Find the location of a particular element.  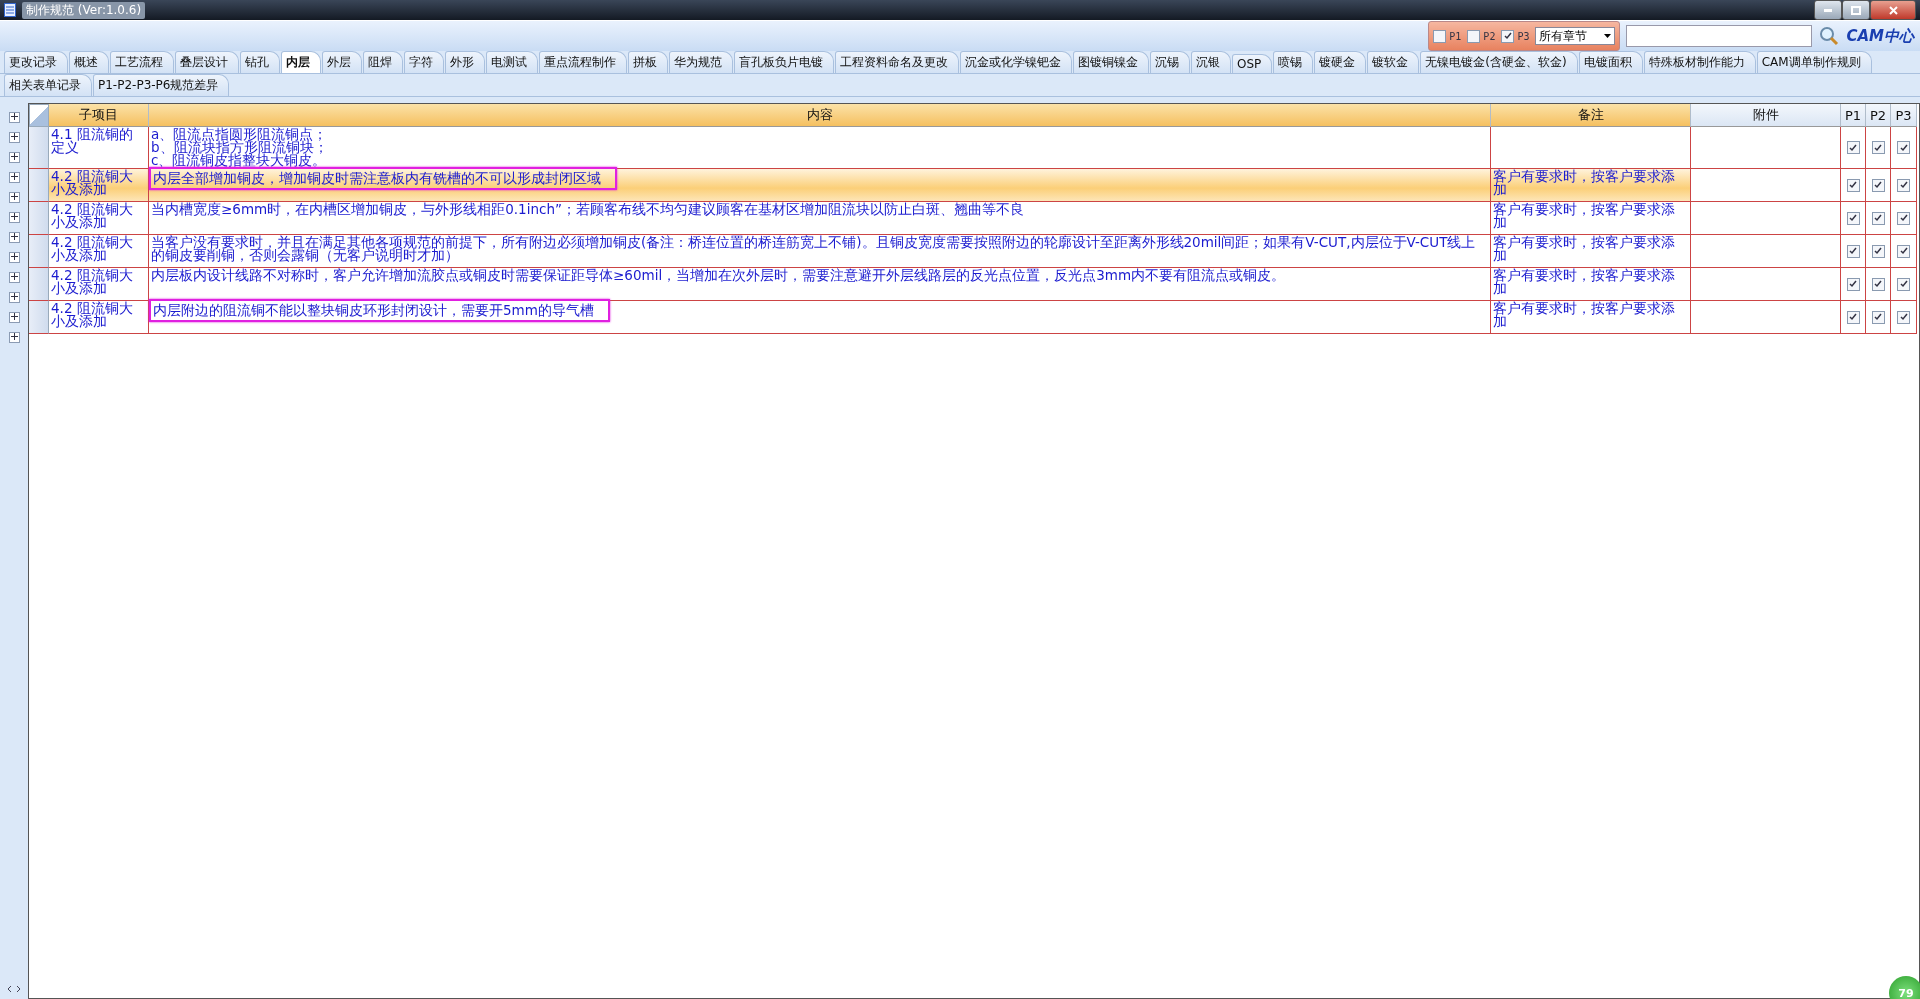

tab: 概述 is located at coordinates (89, 62).